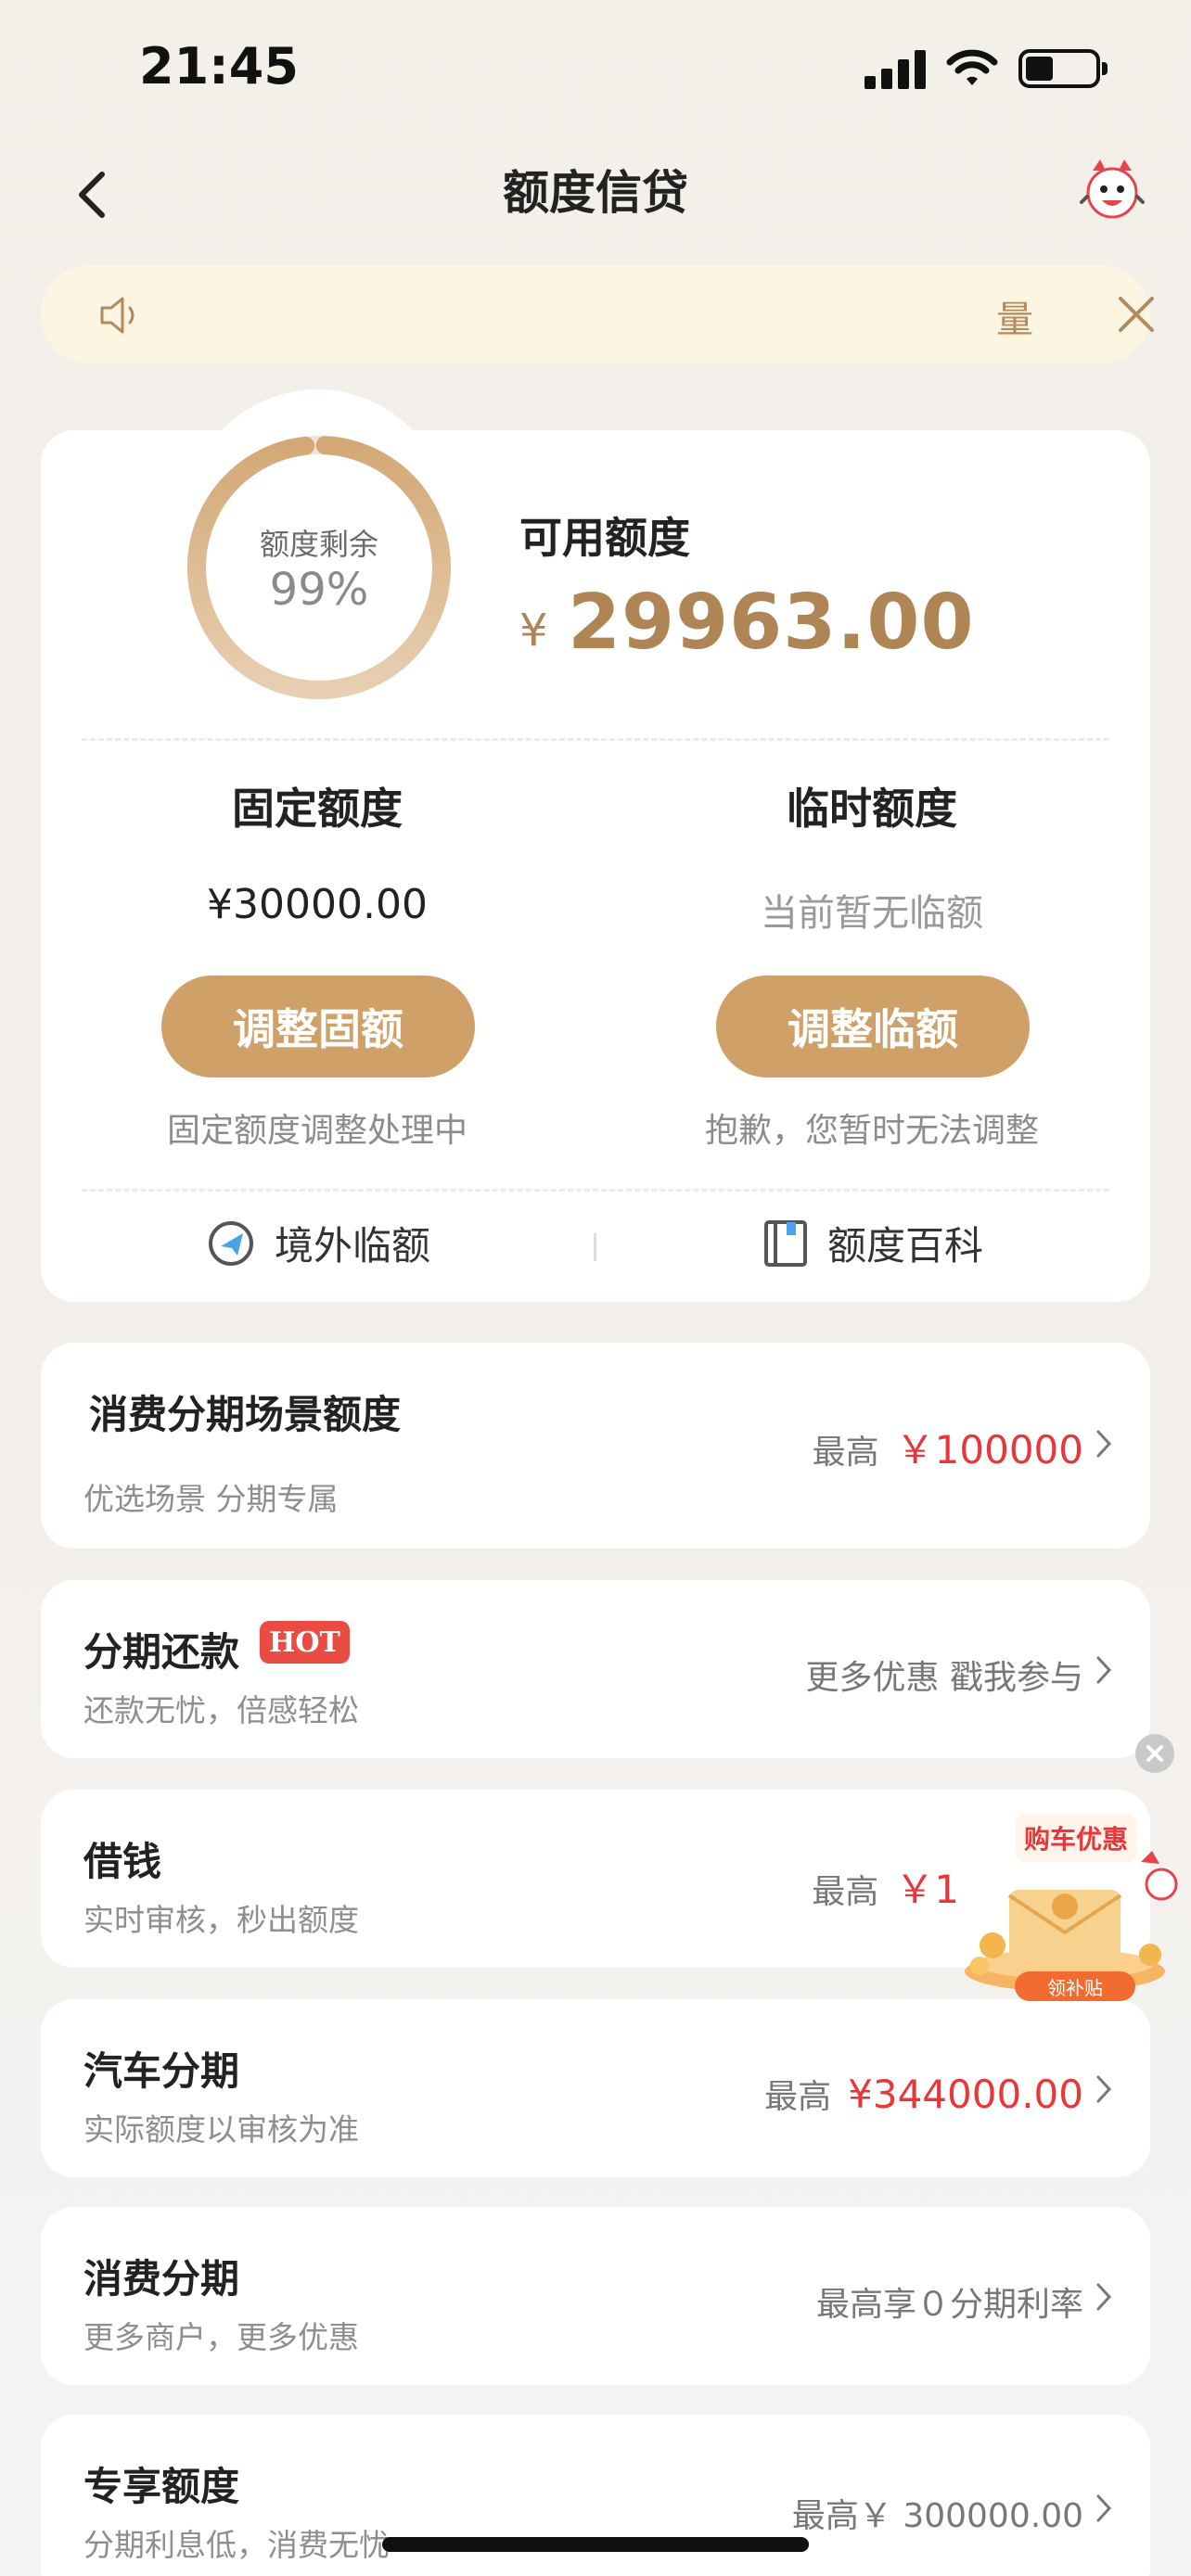 This screenshot has width=1191, height=2576. I want to click on status-icons, so click(986, 68).